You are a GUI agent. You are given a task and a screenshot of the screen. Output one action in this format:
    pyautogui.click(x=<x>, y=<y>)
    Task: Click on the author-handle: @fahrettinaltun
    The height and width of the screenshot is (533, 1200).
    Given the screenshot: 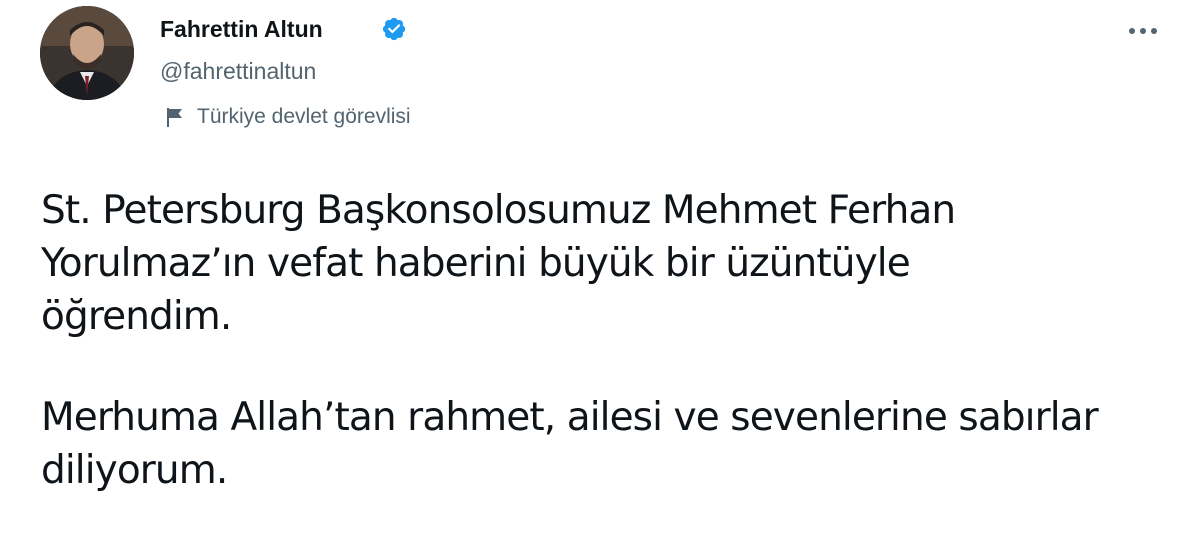 What is the action you would take?
    pyautogui.click(x=238, y=71)
    